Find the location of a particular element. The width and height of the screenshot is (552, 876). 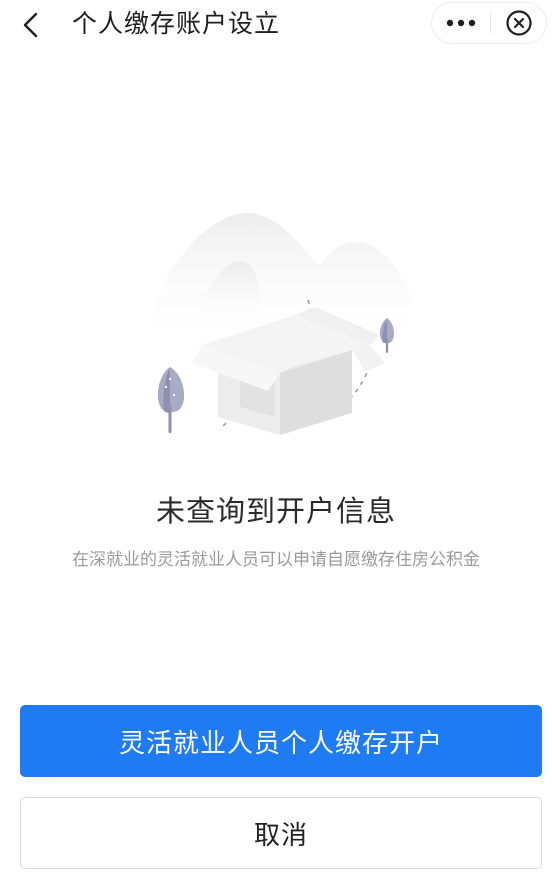

page-title: 个人缴存账户设立 is located at coordinates (176, 23).